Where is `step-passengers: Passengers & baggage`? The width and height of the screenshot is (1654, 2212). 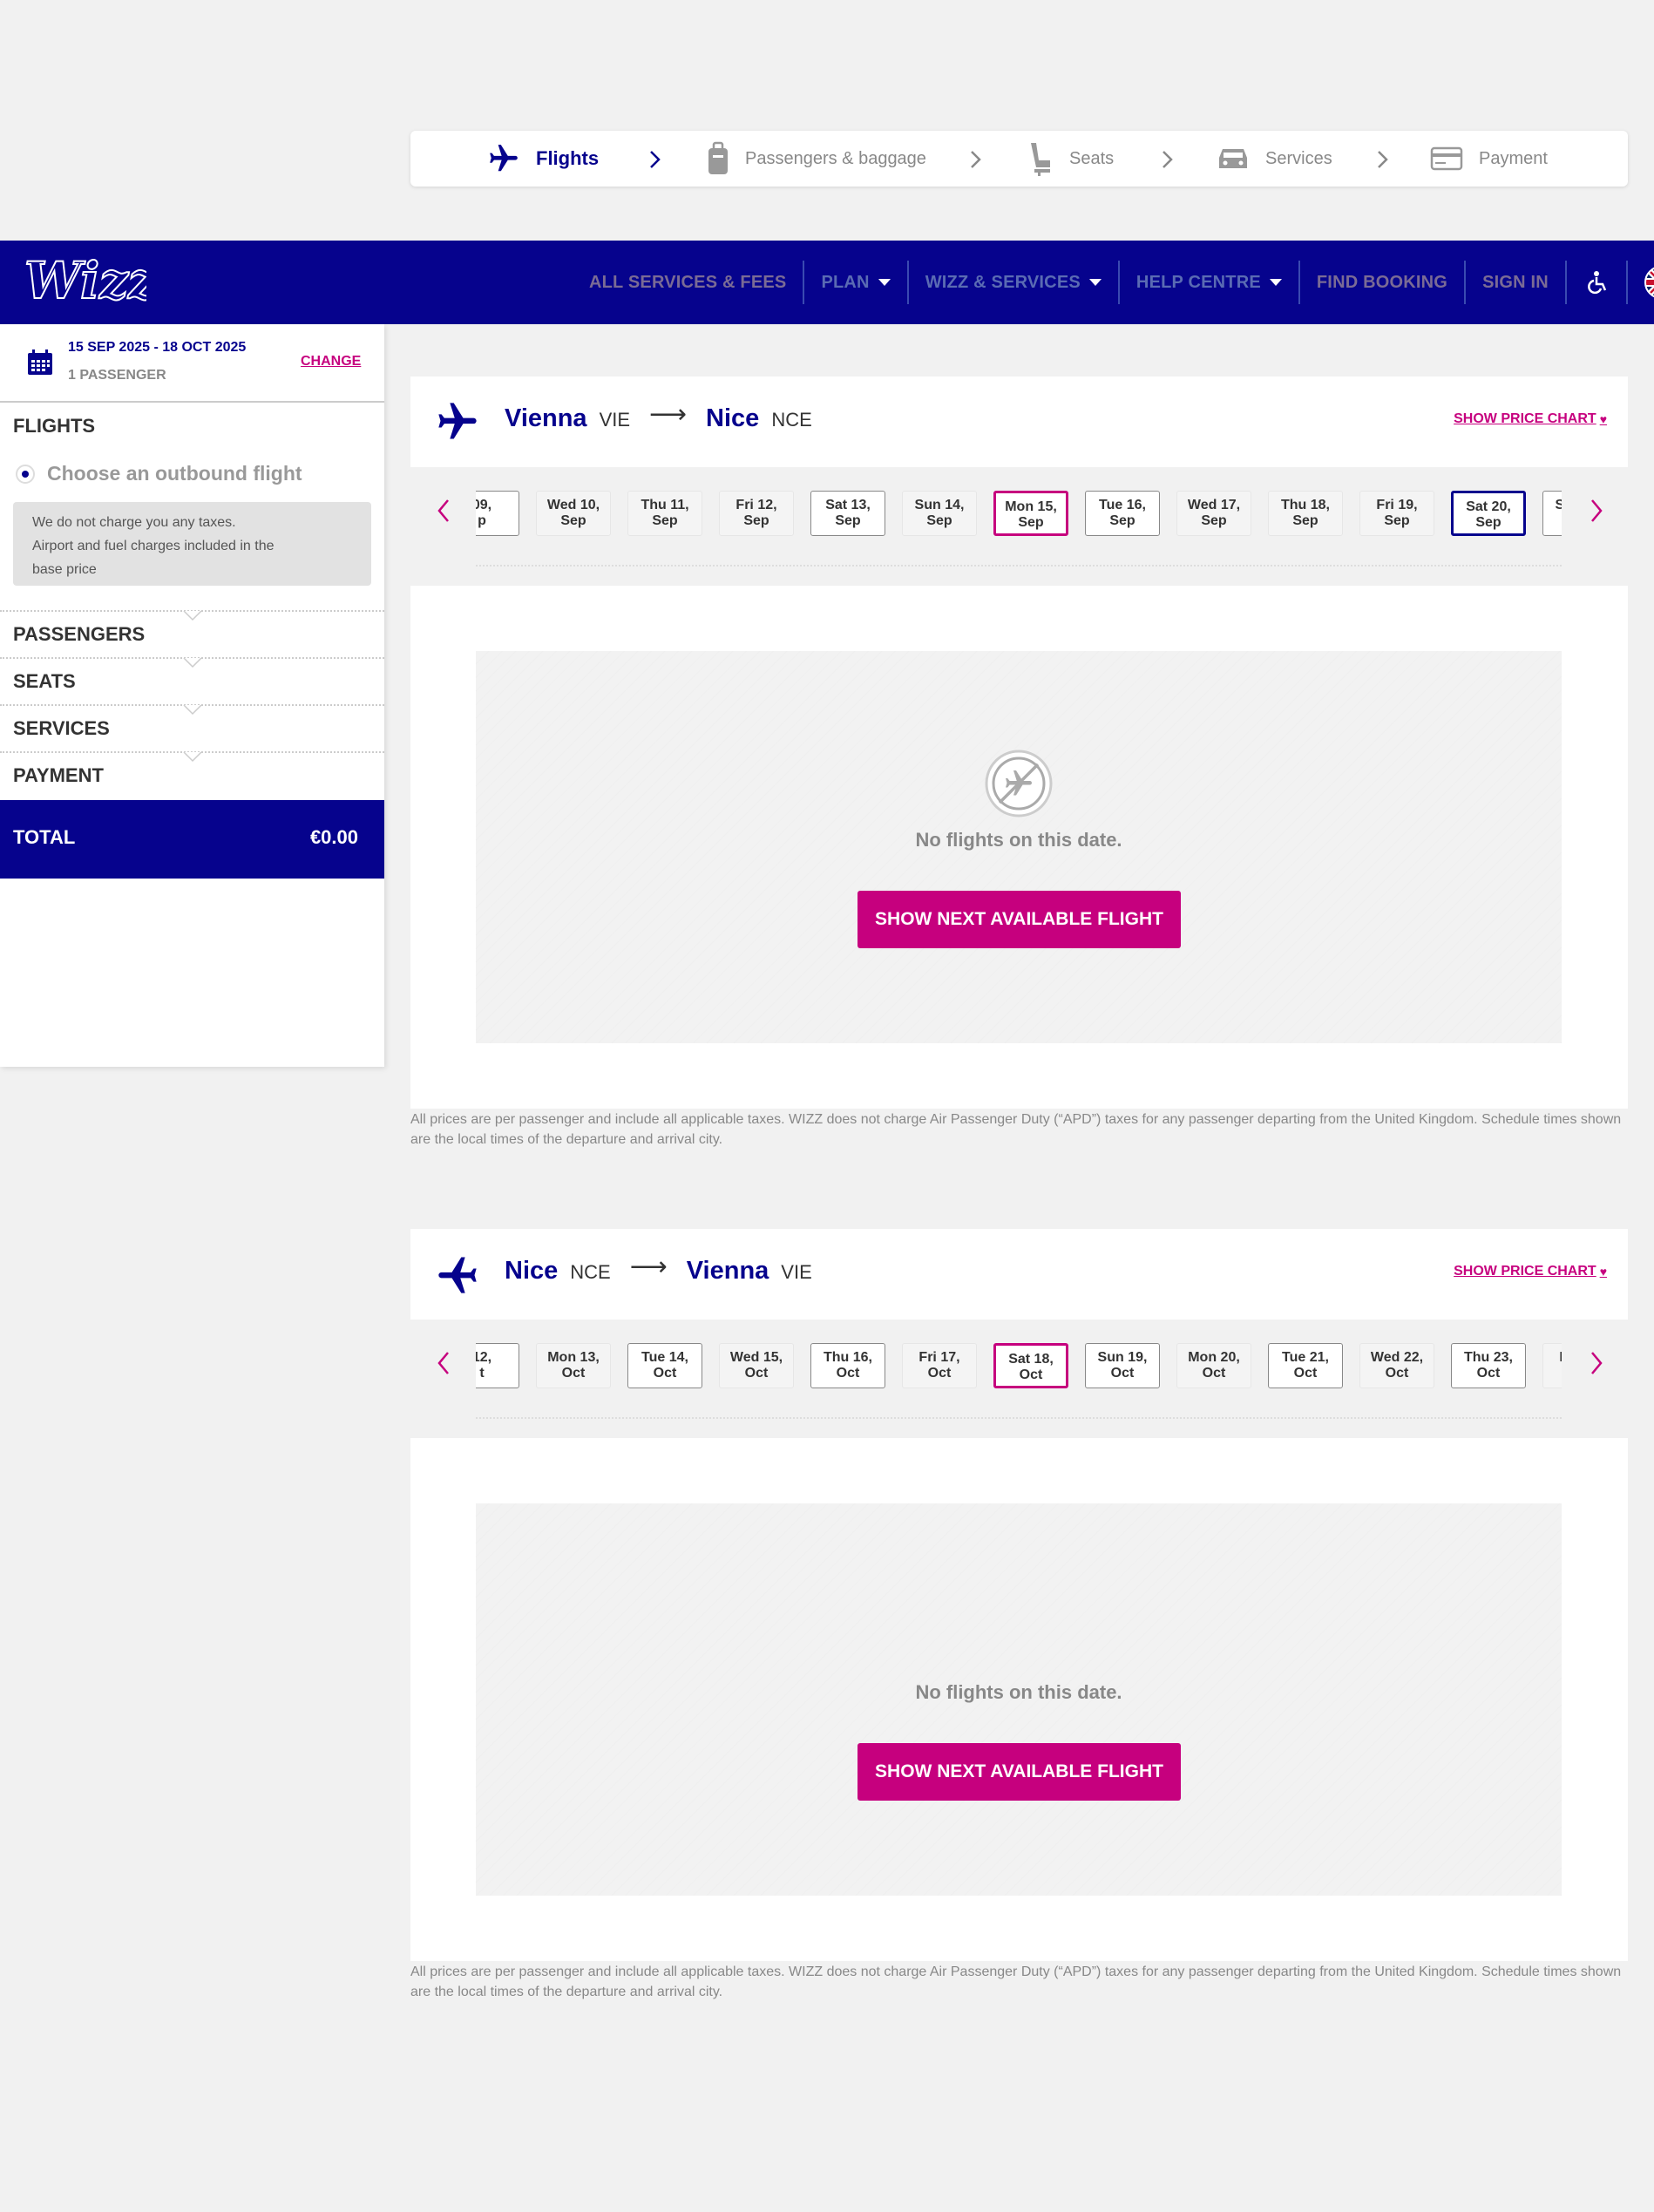 step-passengers: Passengers & baggage is located at coordinates (816, 159).